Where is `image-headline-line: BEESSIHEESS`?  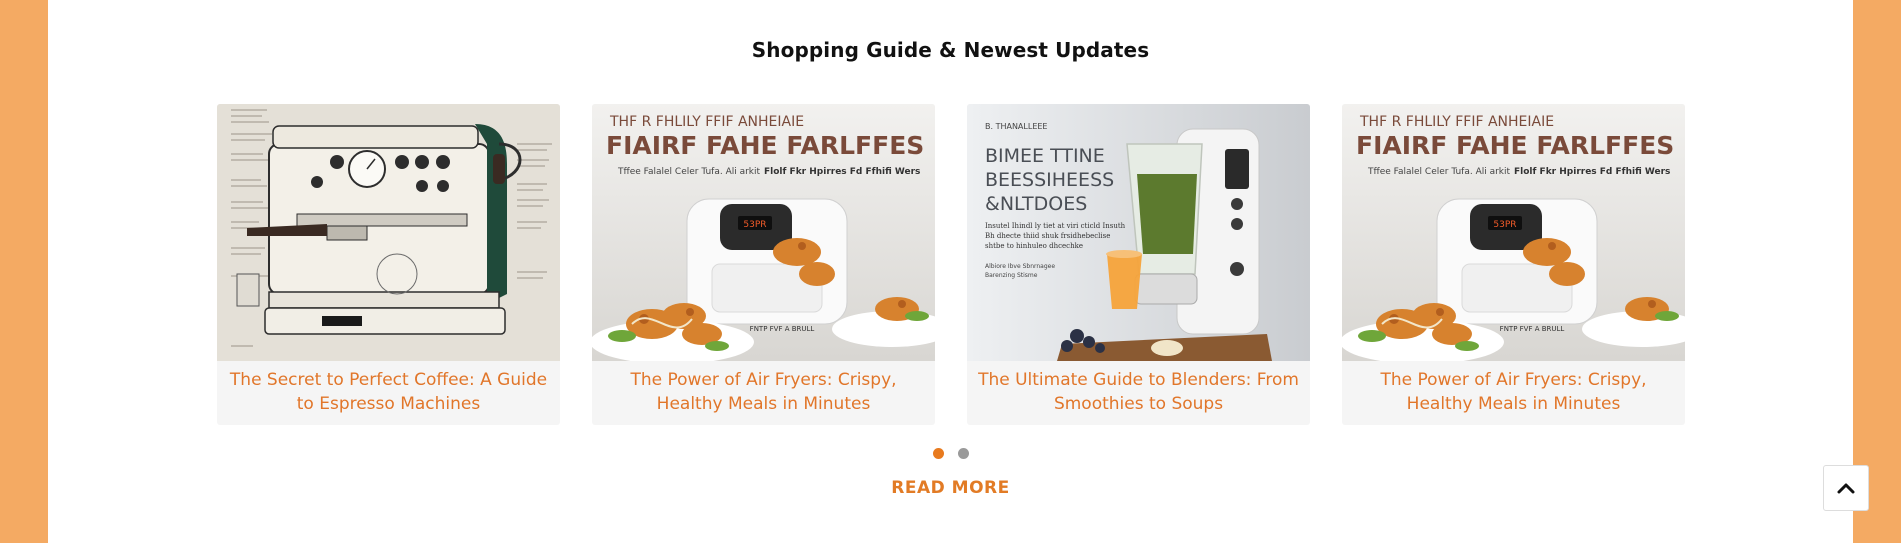 image-headline-line: BEESSIHEESS is located at coordinates (1049, 180).